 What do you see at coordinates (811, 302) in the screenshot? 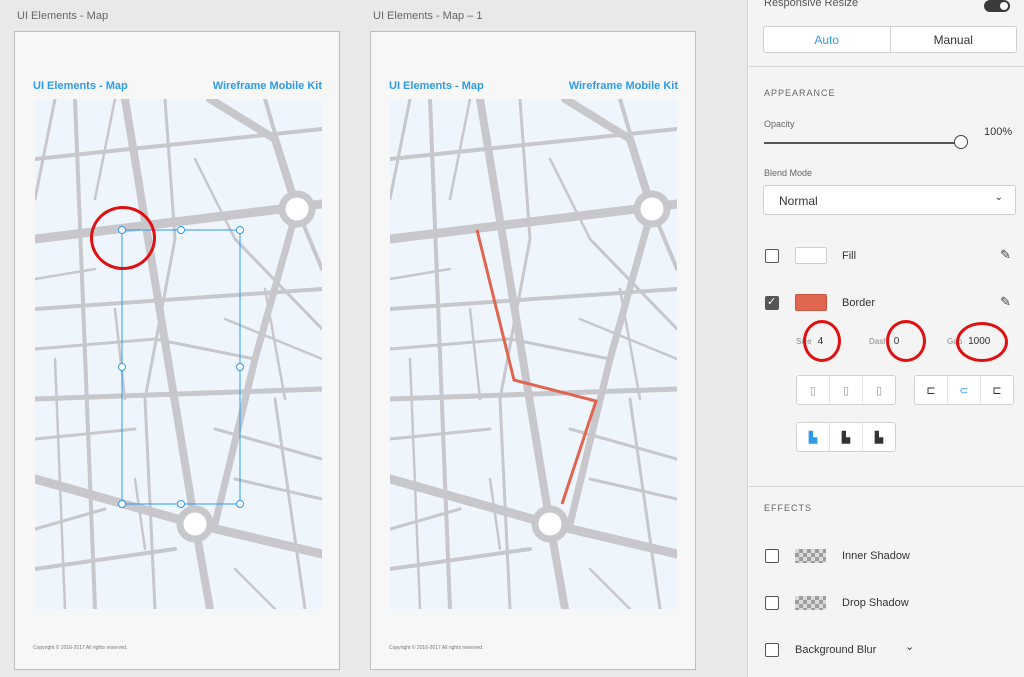
I see `border-color-swatch` at bounding box center [811, 302].